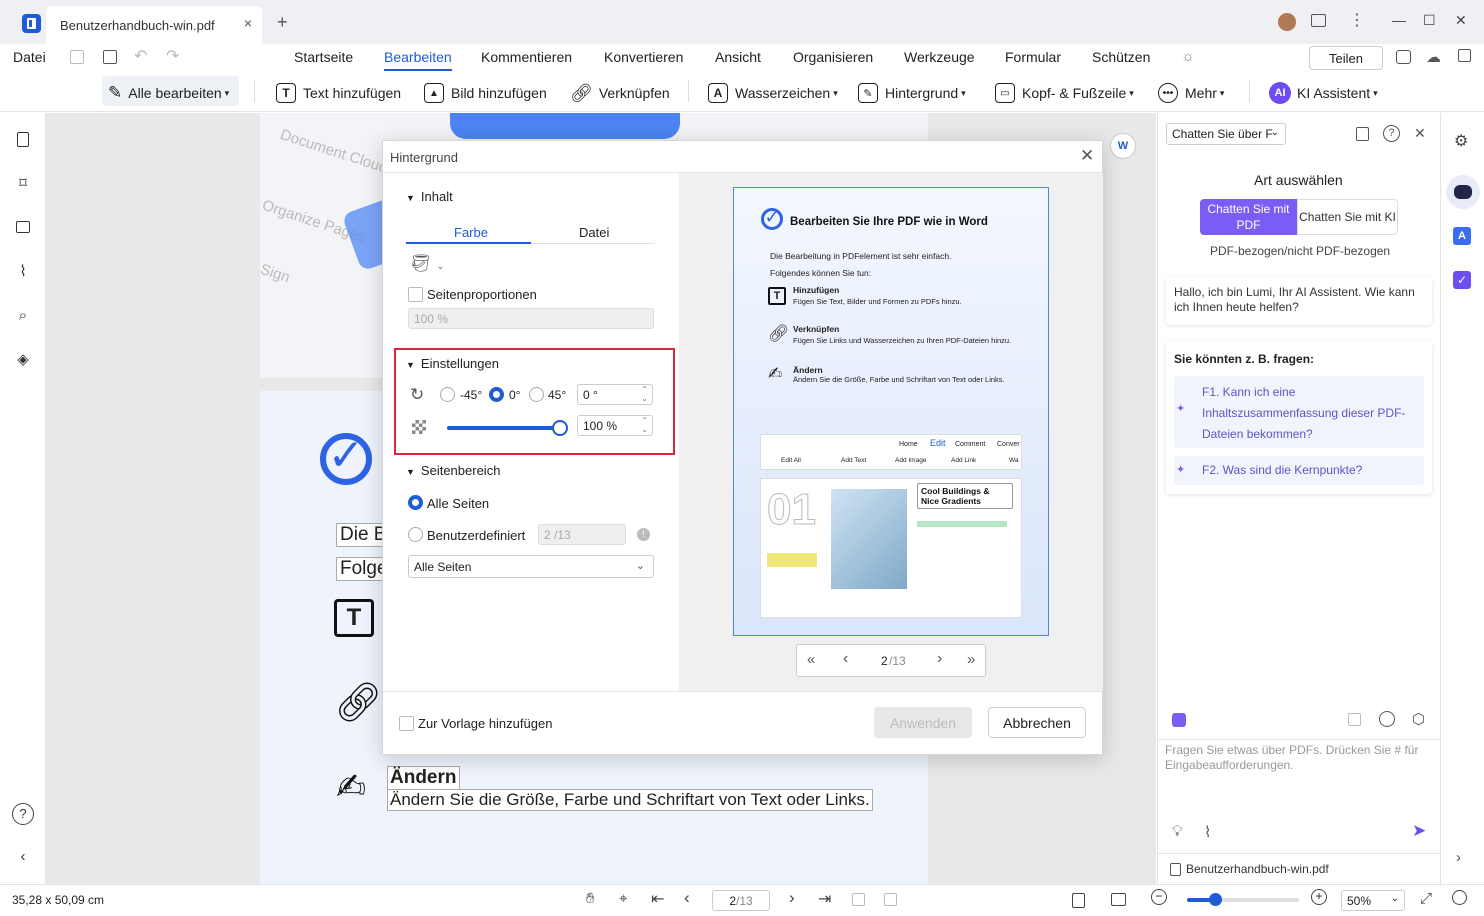 This screenshot has width=1484, height=916. Describe the element at coordinates (615, 394) in the screenshot. I see `rotation-input: 0 ° ⌃ ⌄` at that location.